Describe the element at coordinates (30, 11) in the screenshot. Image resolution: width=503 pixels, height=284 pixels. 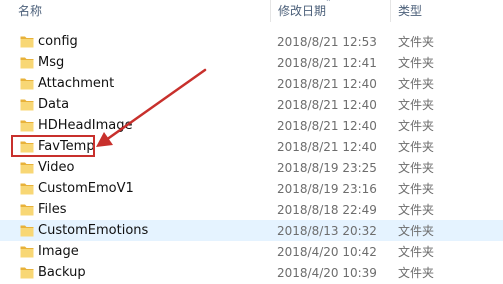
I see `column-header-name: 名称` at that location.